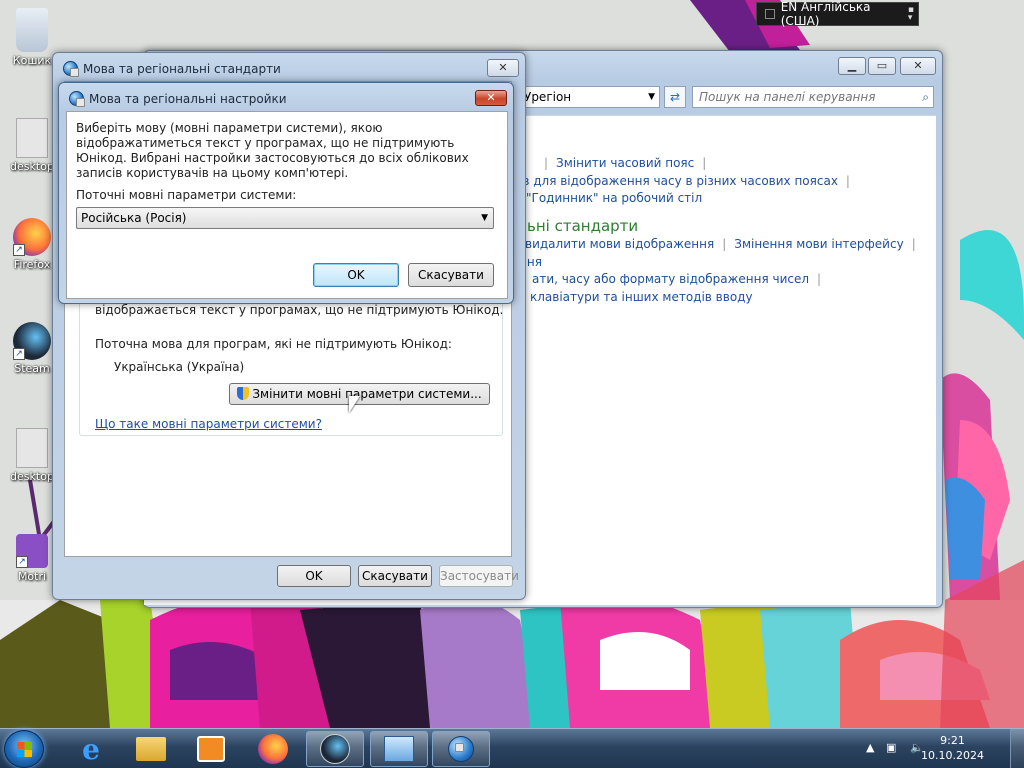  I want to click on language-indicator: EN Англійська (США), so click(825, 14).